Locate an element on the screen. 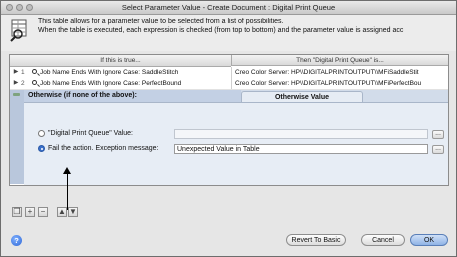 The height and width of the screenshot is (257, 457). otherwise-row-handle is located at coordinates (17, 137).